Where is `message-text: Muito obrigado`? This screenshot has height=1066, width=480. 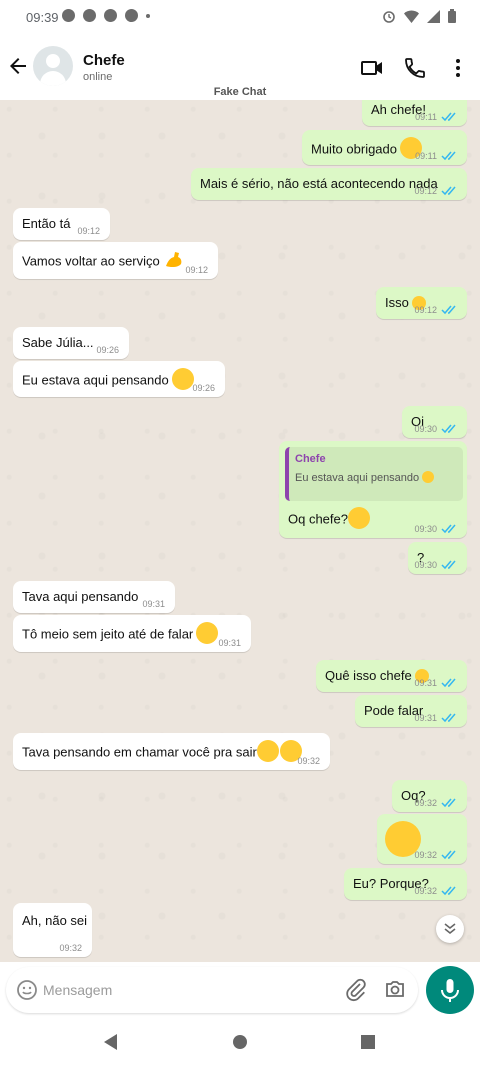
message-text: Muito obrigado is located at coordinates (354, 149).